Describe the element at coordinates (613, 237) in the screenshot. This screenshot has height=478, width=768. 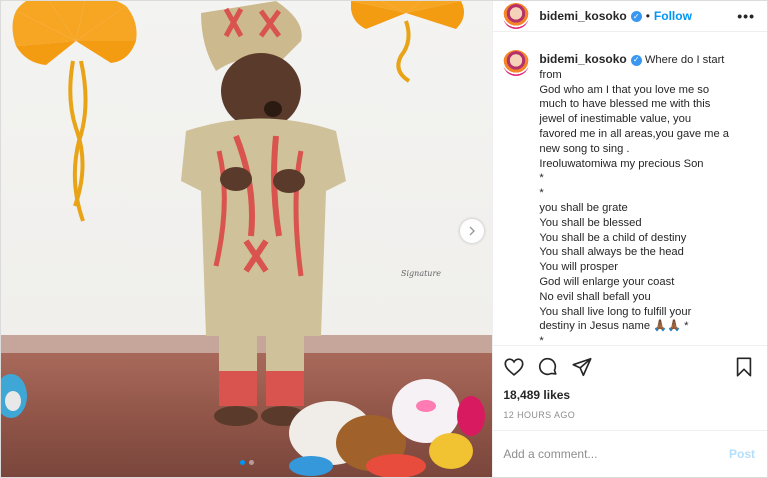
I see `caption-line: You shall be a child of destiny` at that location.